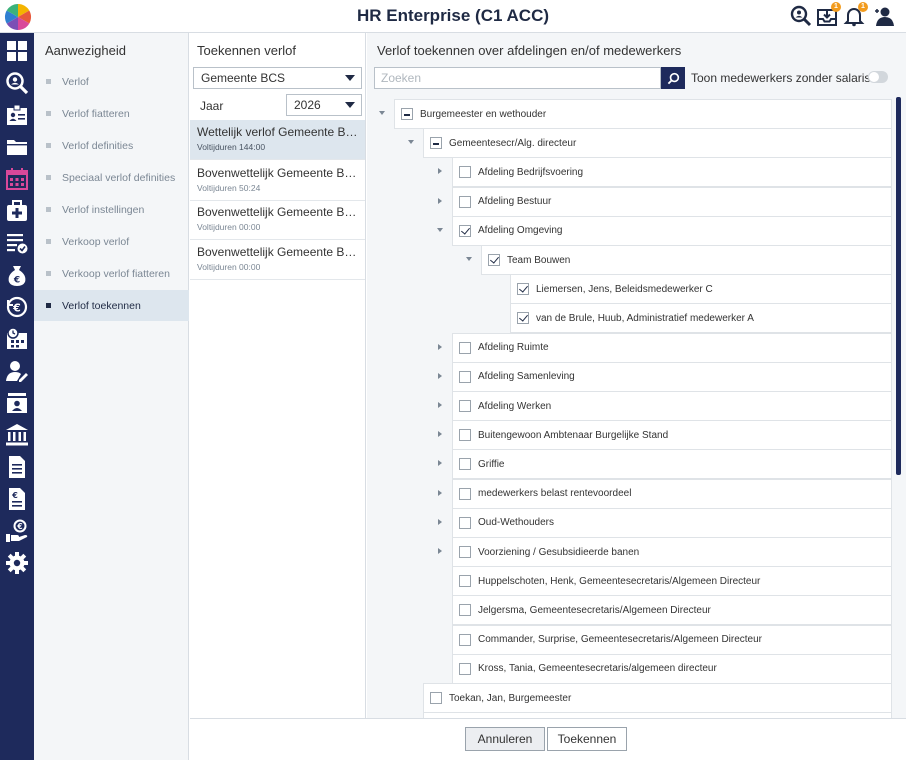  I want to click on hand-money-icon: €, so click(17, 531).